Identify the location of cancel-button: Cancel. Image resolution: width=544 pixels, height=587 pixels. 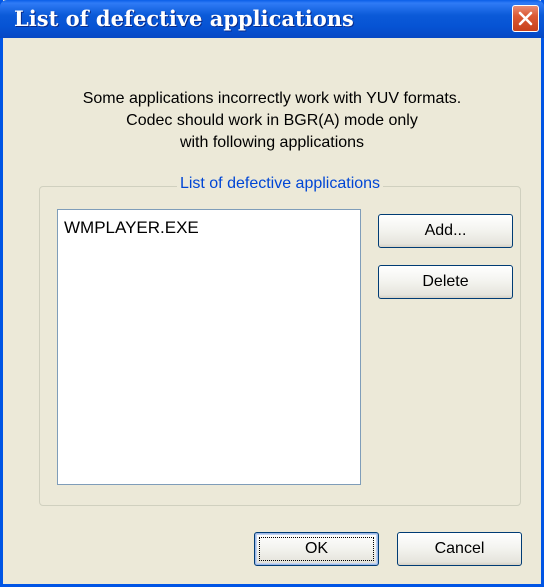
(459, 549).